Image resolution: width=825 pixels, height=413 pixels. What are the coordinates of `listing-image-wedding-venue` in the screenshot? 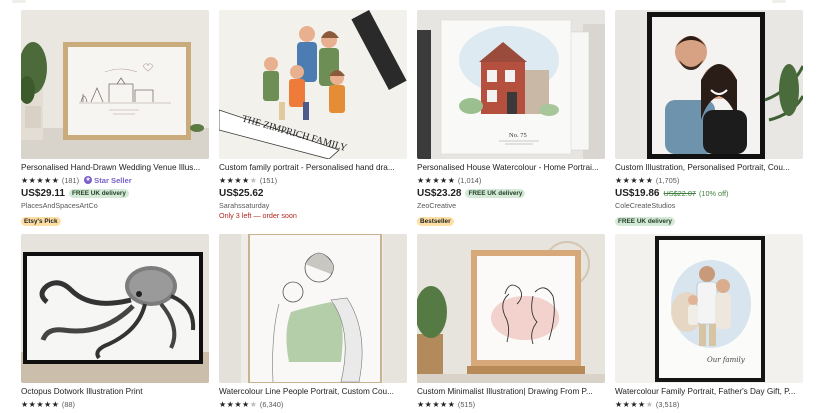 It's located at (115, 84).